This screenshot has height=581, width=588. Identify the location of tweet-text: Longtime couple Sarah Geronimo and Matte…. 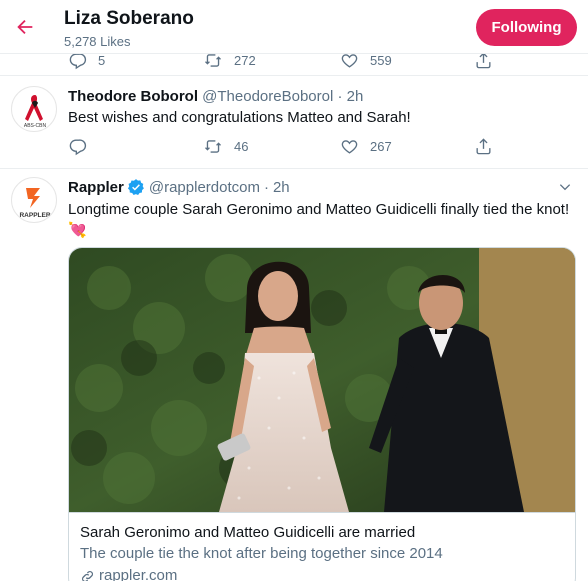
(322, 220).